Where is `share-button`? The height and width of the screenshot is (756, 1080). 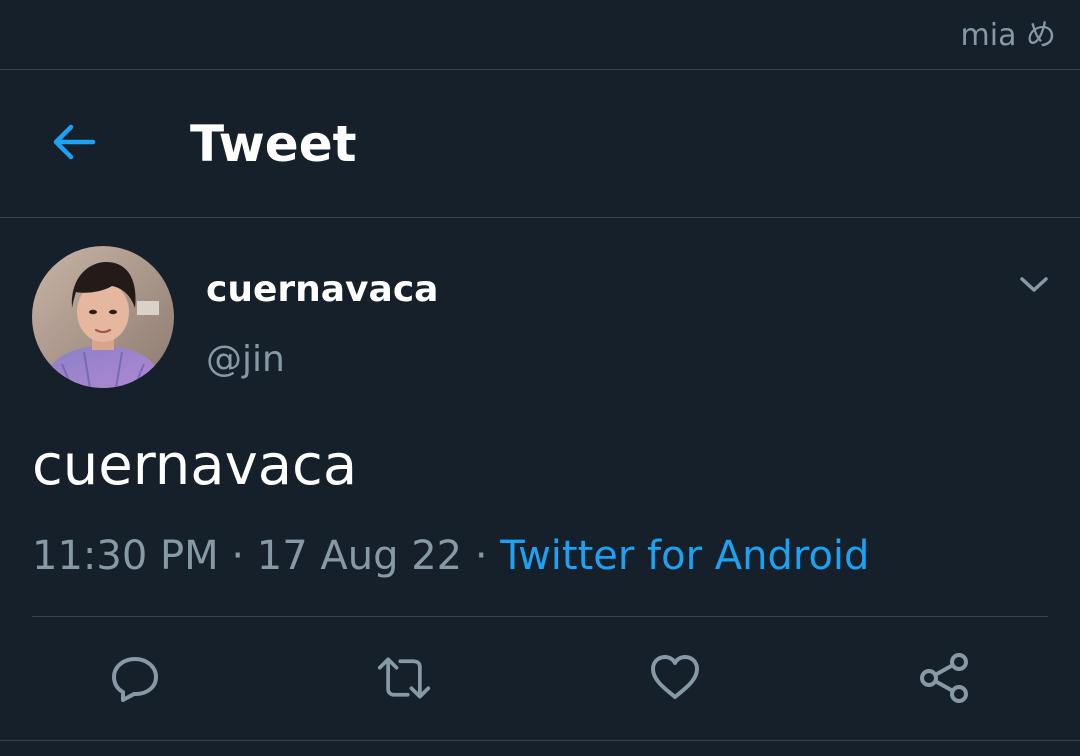 share-button is located at coordinates (945, 678).